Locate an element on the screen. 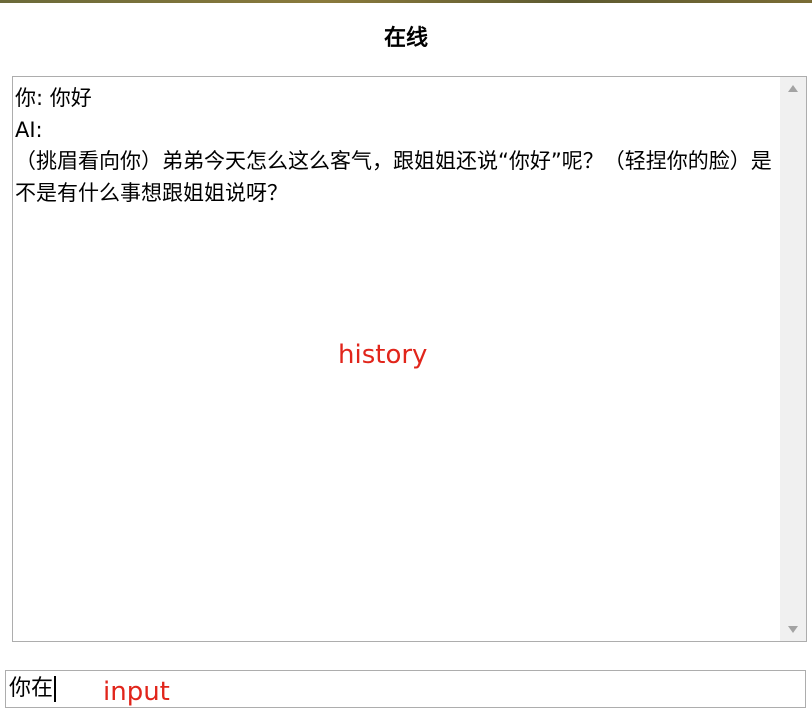  history-scrollbar is located at coordinates (793, 359).